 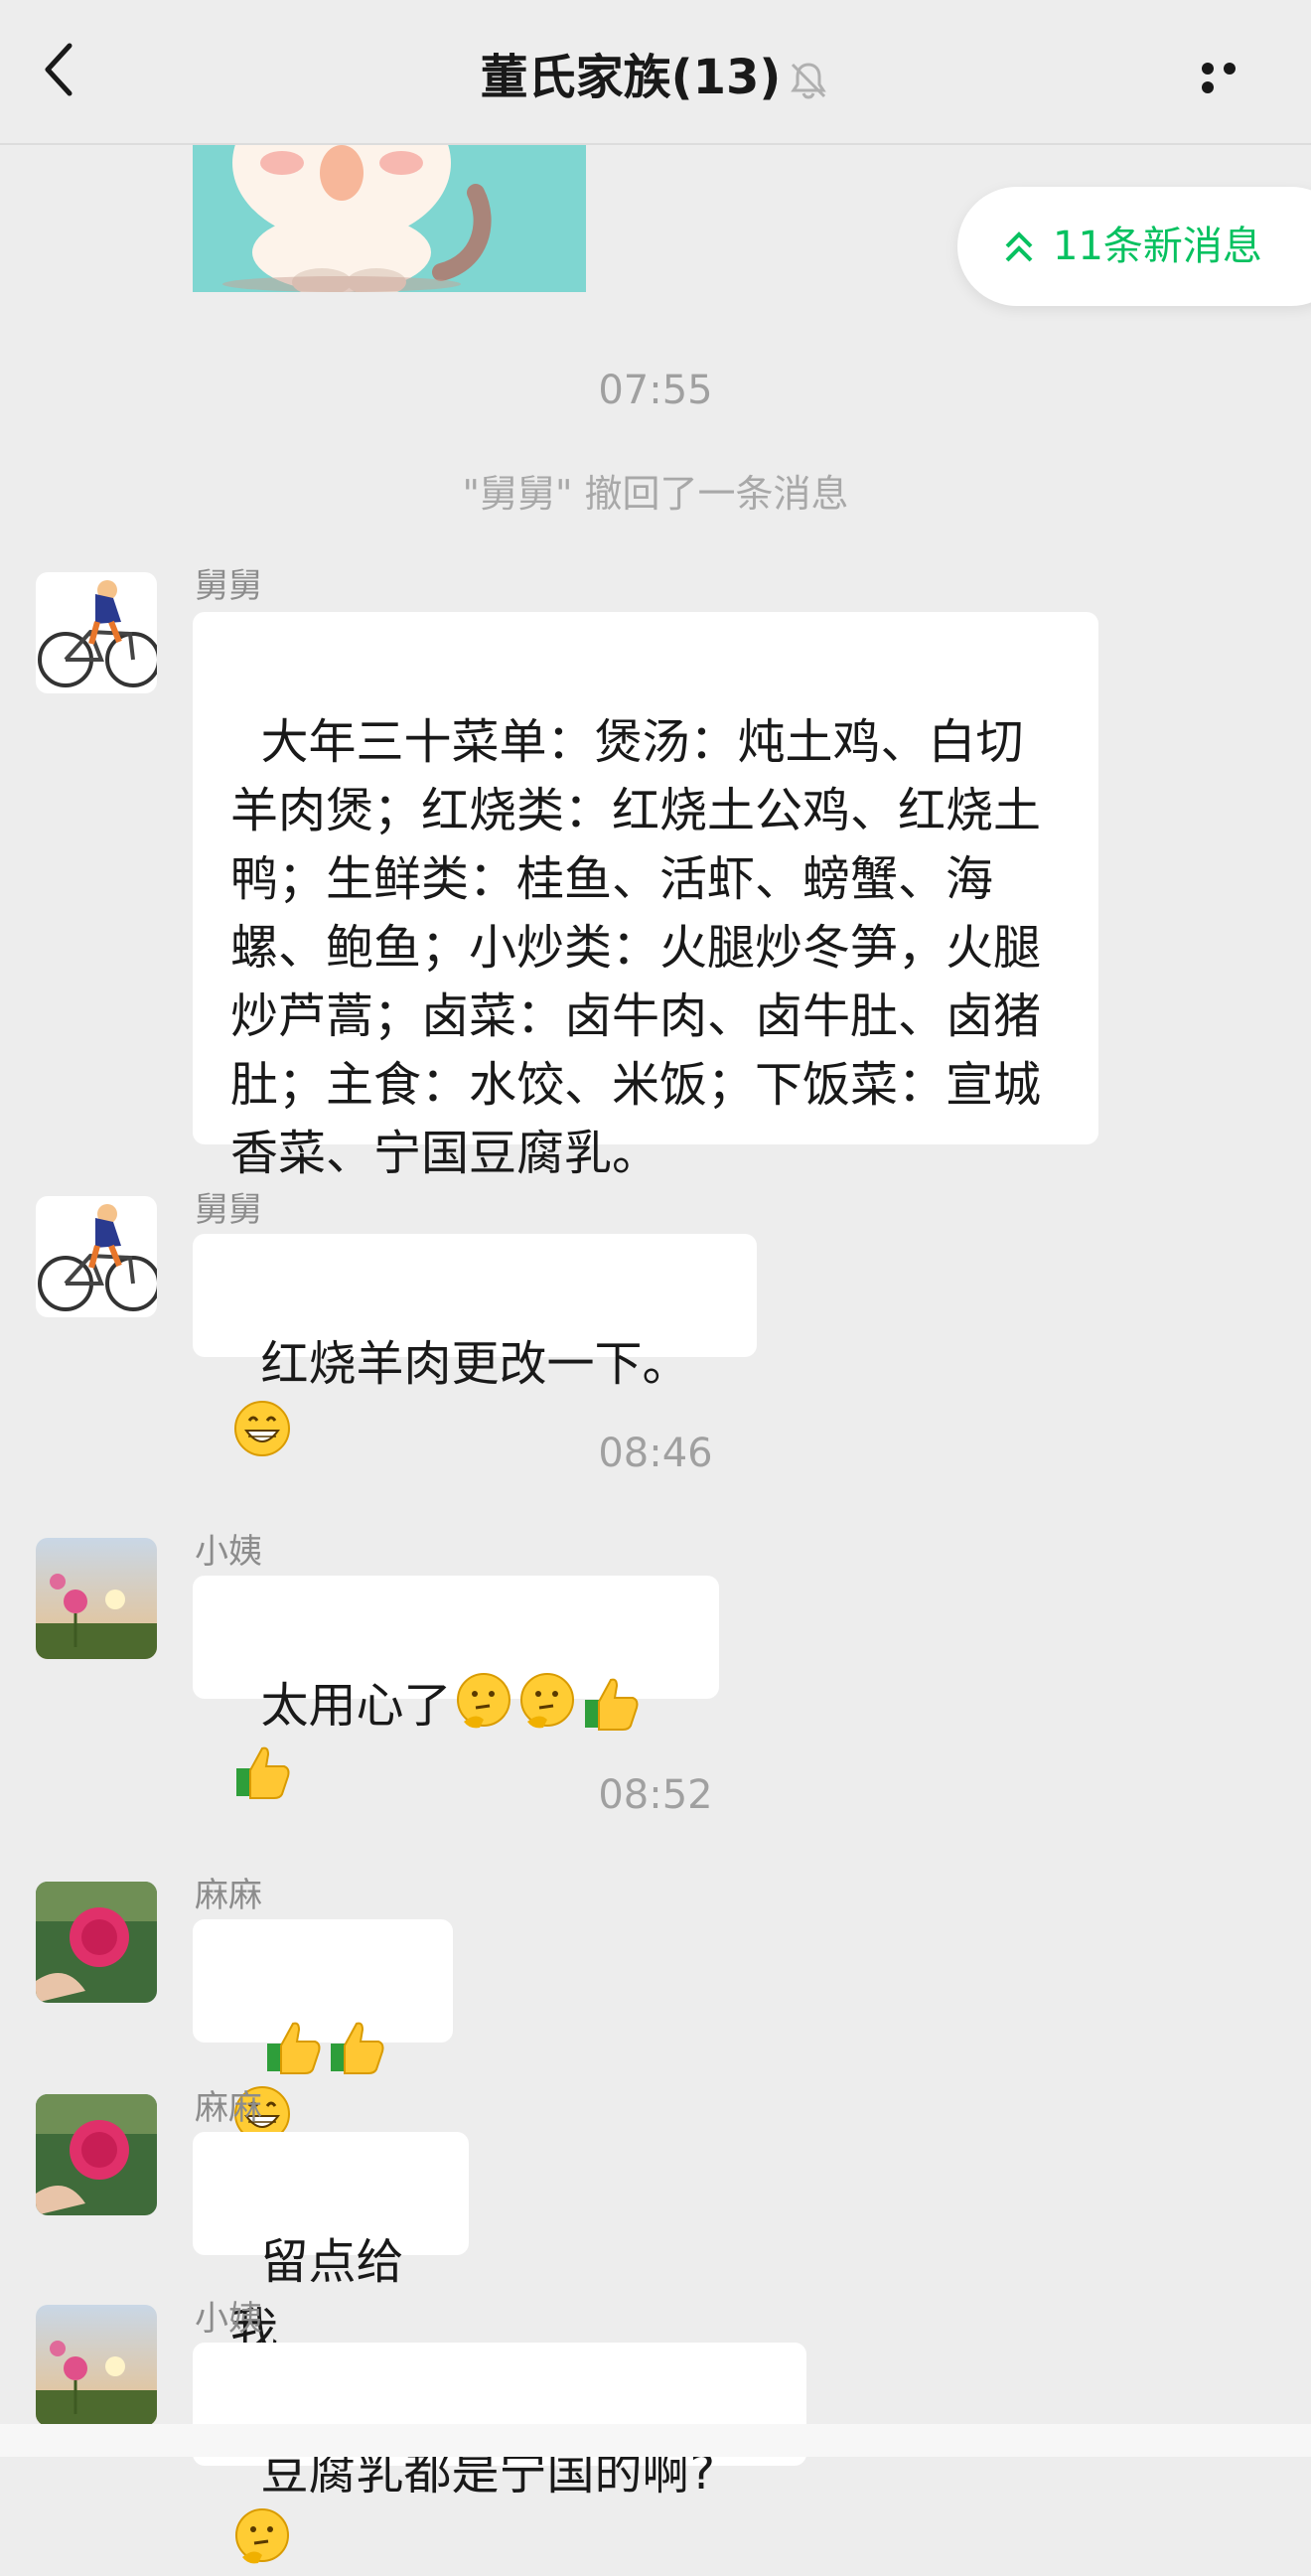 What do you see at coordinates (475, 1364) in the screenshot?
I see `message-text: 红烧羊肉更改一下。` at bounding box center [475, 1364].